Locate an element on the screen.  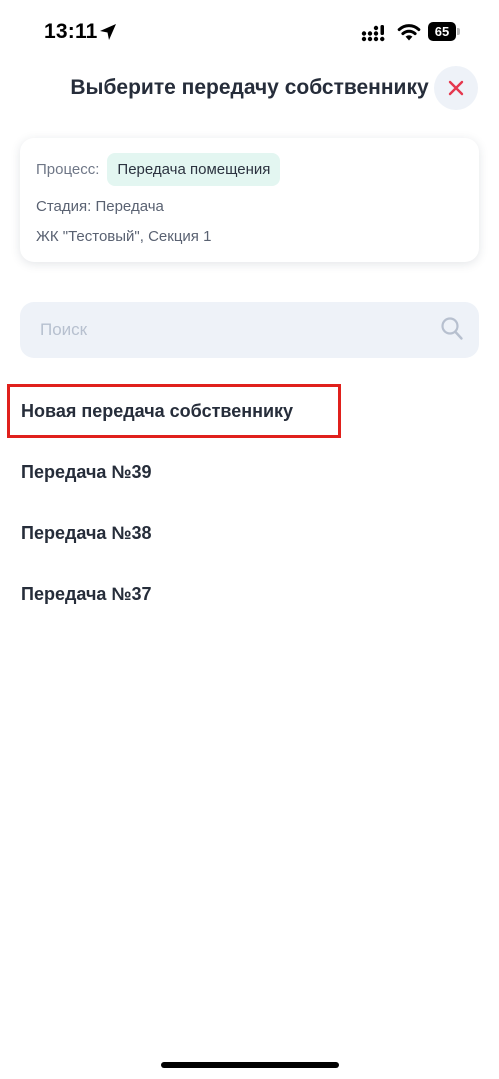
battery-level: 65 is located at coordinates (442, 31).